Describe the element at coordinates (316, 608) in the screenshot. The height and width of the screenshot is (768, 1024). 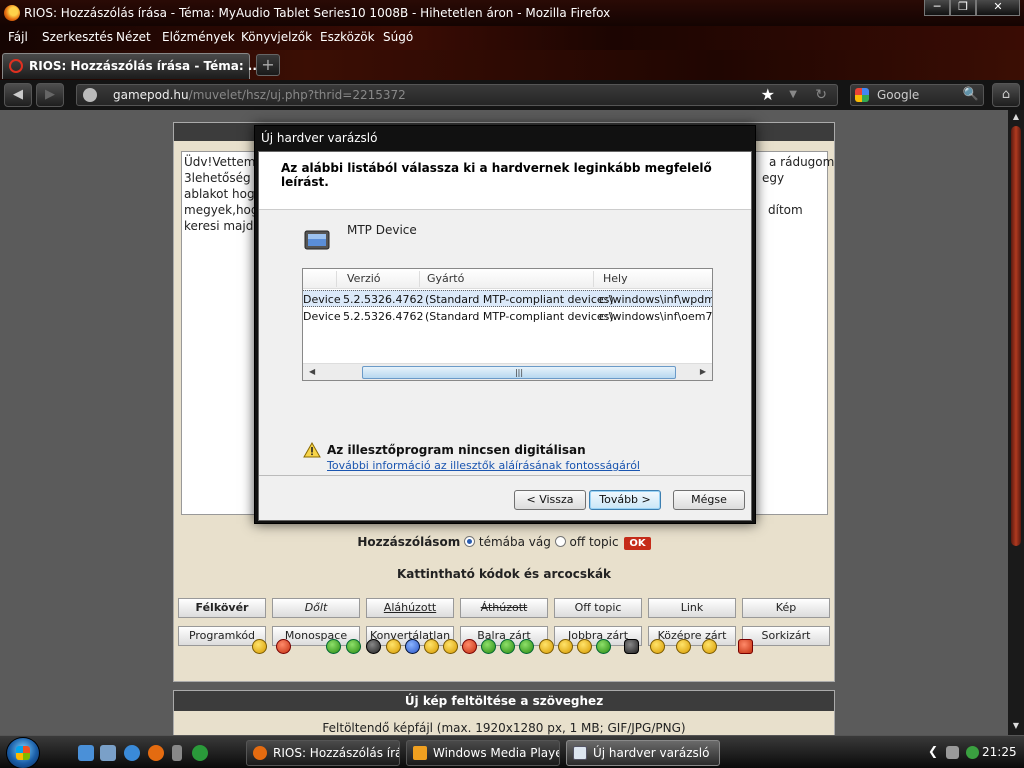
I see `italic-button: Dőlt` at that location.